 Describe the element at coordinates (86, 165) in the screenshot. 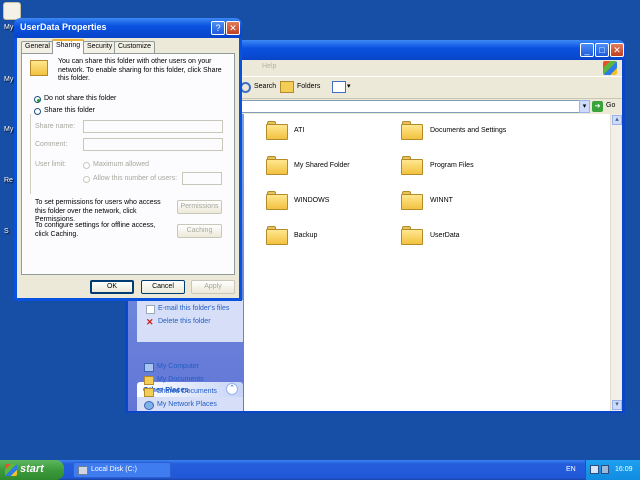

I see `maximum-allowed-radio` at that location.